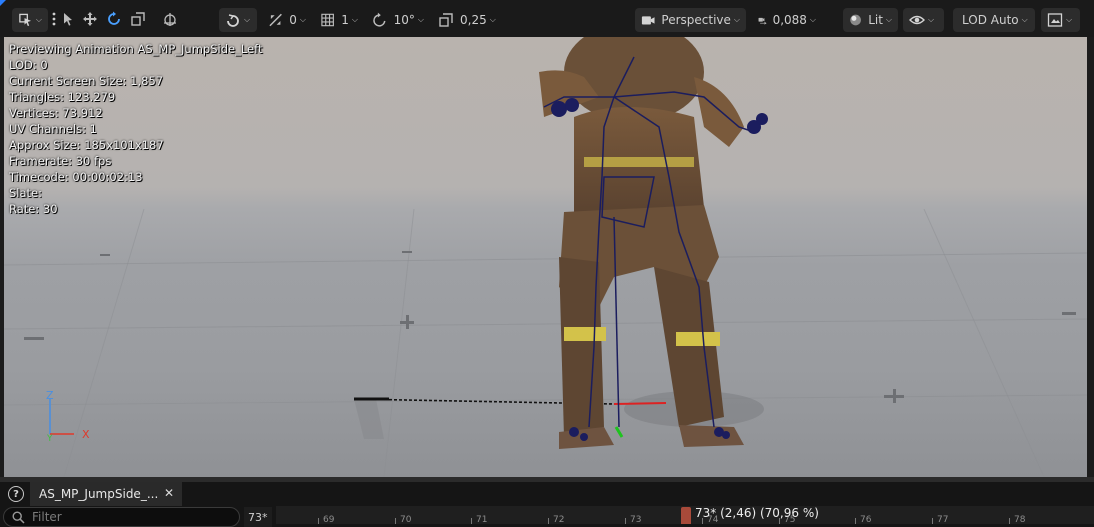  Describe the element at coordinates (138, 19) in the screenshot. I see `scale-icon` at that location.